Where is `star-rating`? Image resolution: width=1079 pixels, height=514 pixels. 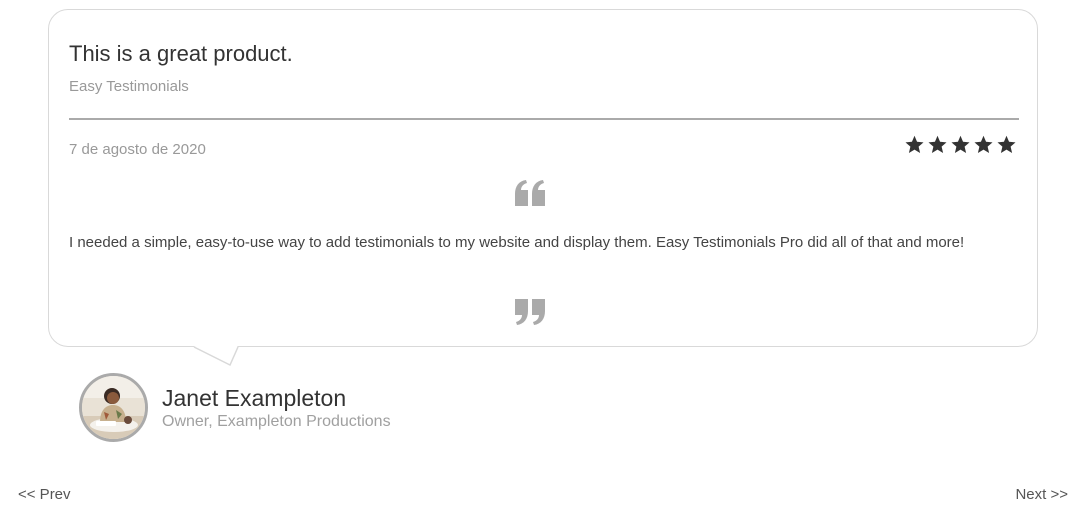 star-rating is located at coordinates (960, 144).